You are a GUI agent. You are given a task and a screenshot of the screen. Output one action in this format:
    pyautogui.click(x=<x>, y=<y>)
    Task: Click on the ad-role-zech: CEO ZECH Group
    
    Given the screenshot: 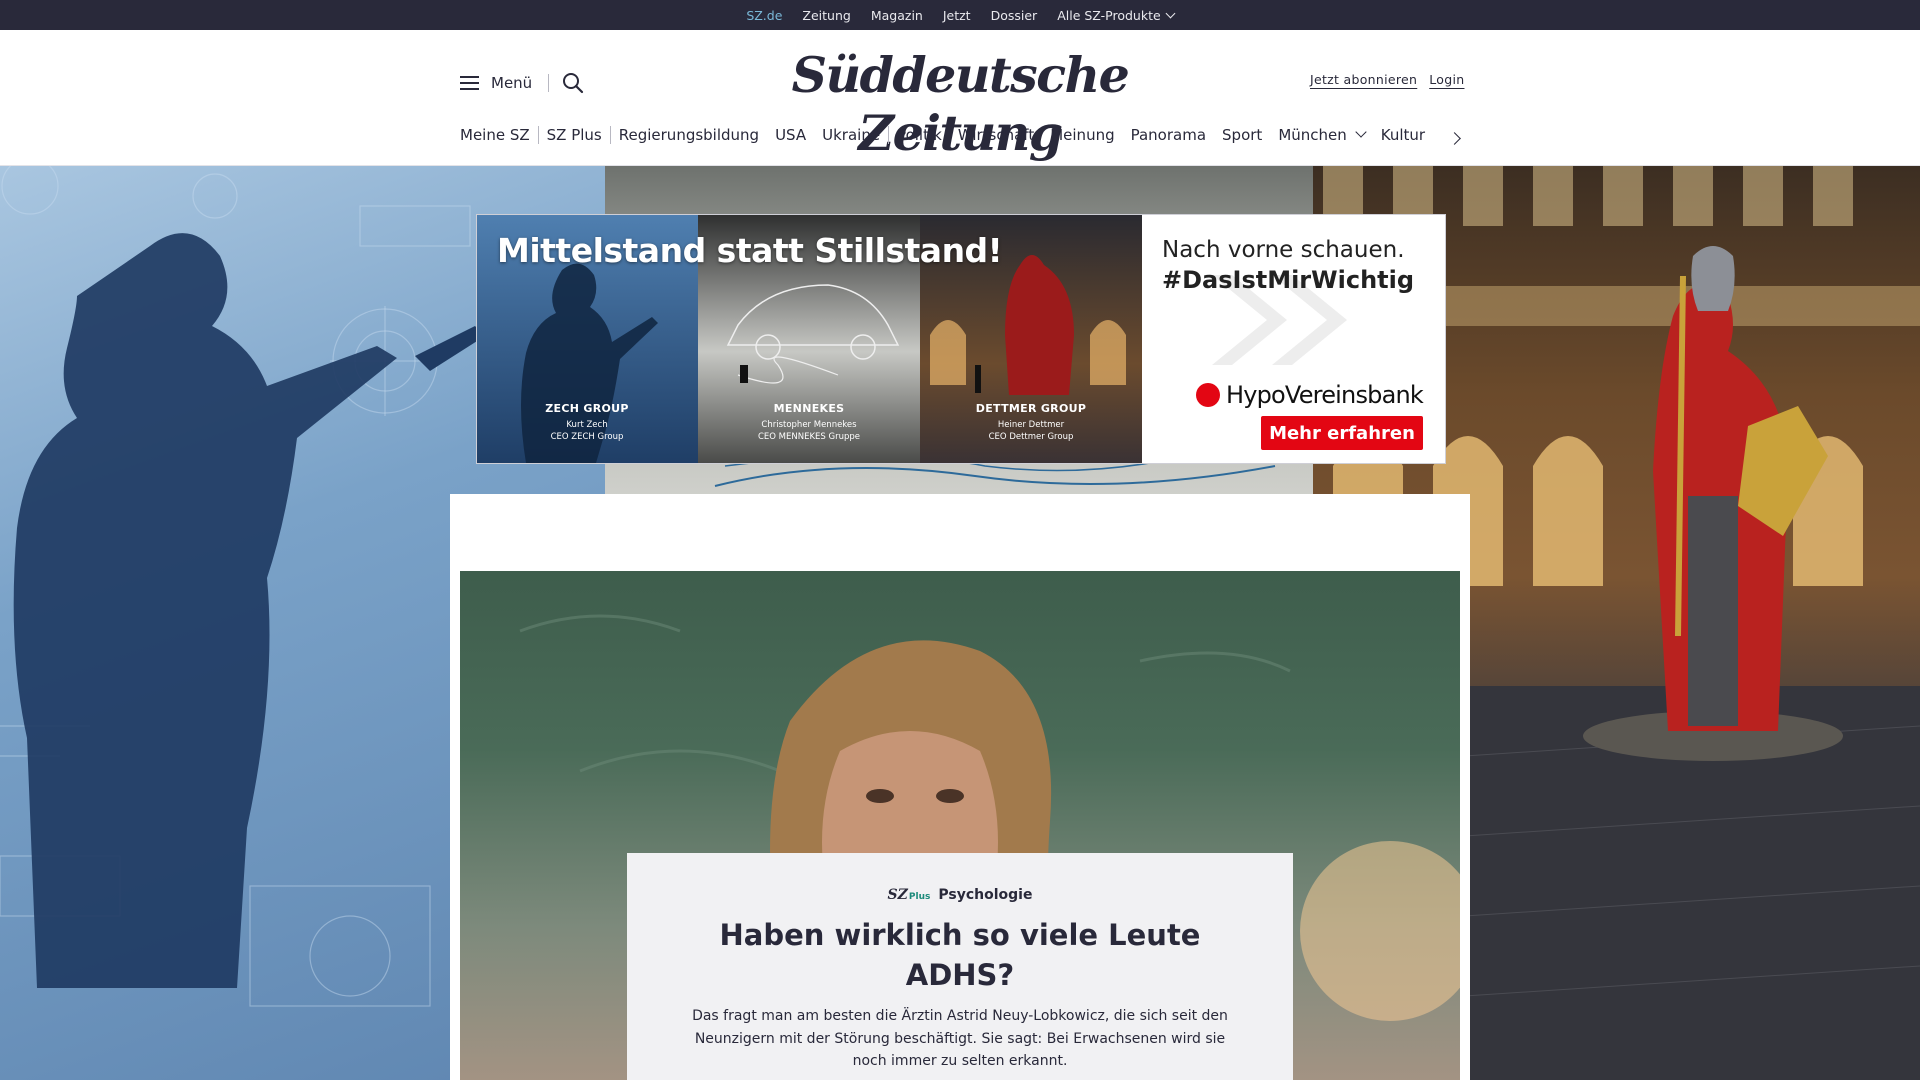 What is the action you would take?
    pyautogui.click(x=587, y=437)
    